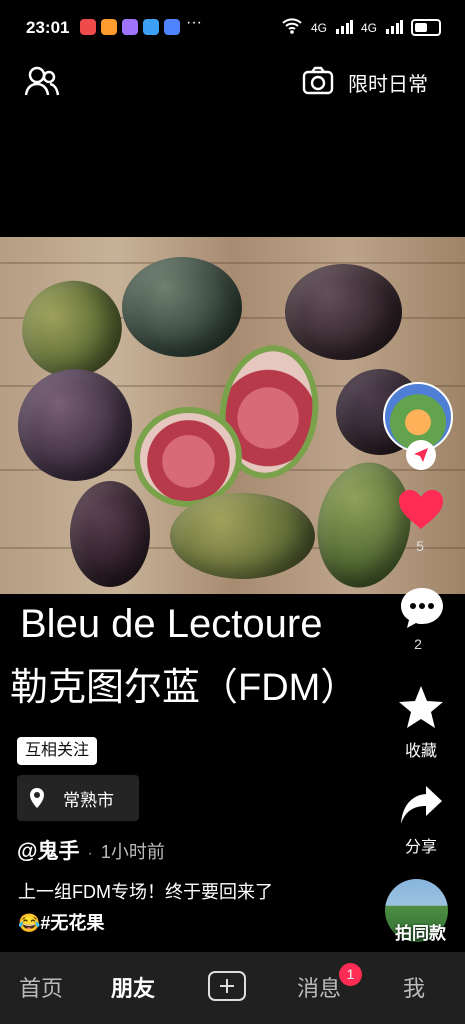  Describe the element at coordinates (420, 546) in the screenshot. I see `like-count: 5` at that location.